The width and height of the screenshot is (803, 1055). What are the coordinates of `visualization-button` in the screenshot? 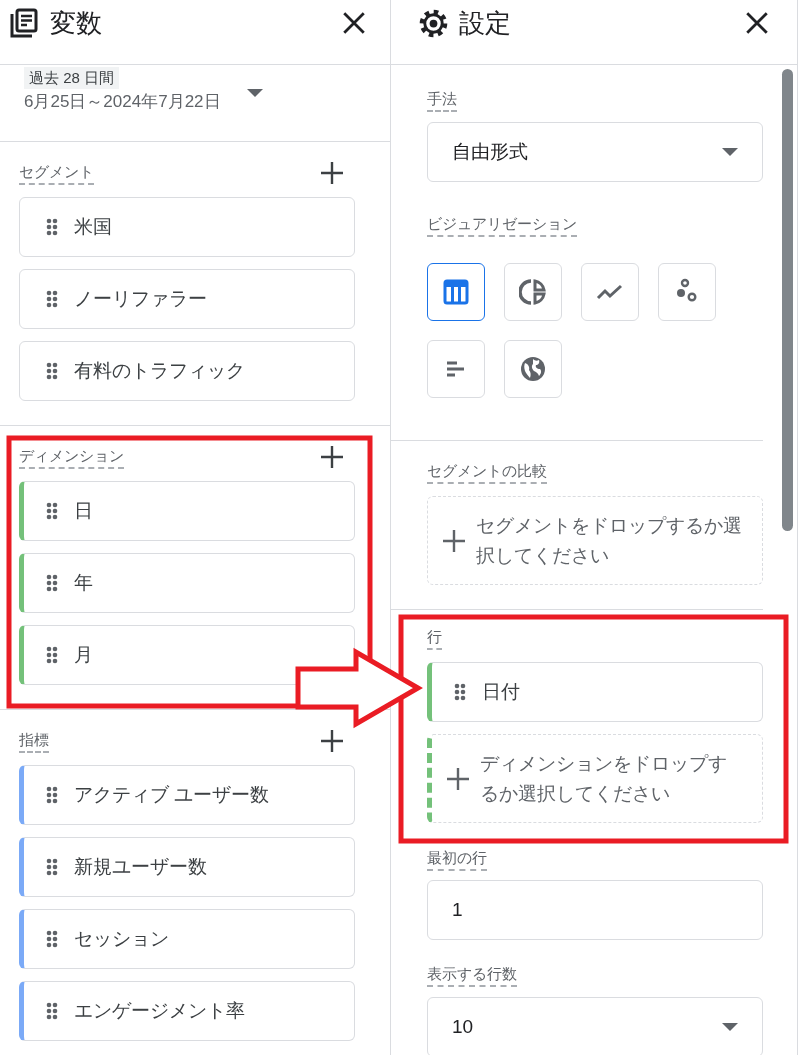 It's located at (456, 292).